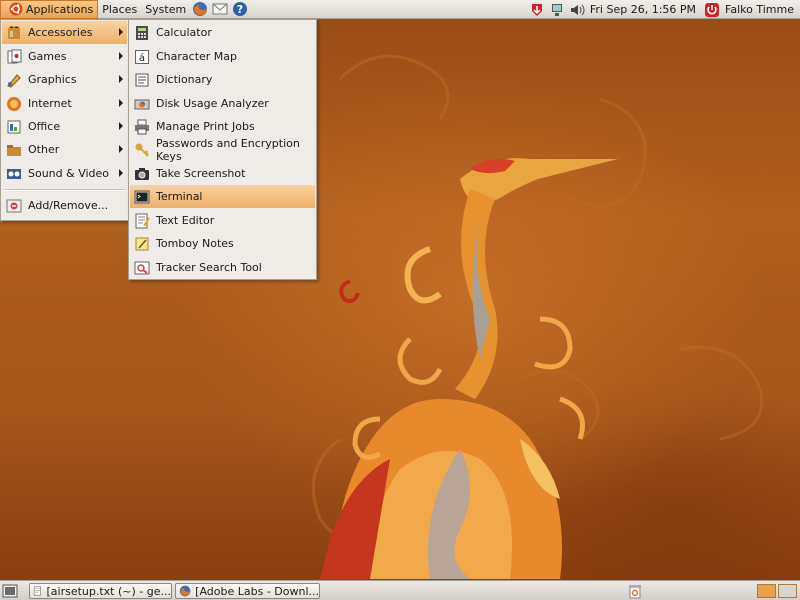 The image size is (800, 600). I want to click on calculator-icon, so click(142, 32).